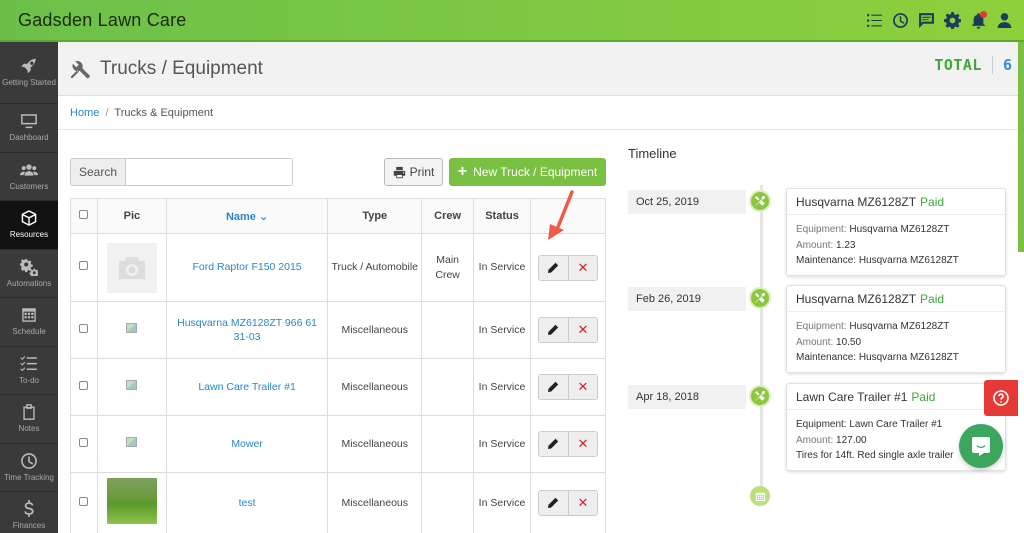 This screenshot has width=1024, height=533. What do you see at coordinates (1004, 20) in the screenshot?
I see `user-icon` at bounding box center [1004, 20].